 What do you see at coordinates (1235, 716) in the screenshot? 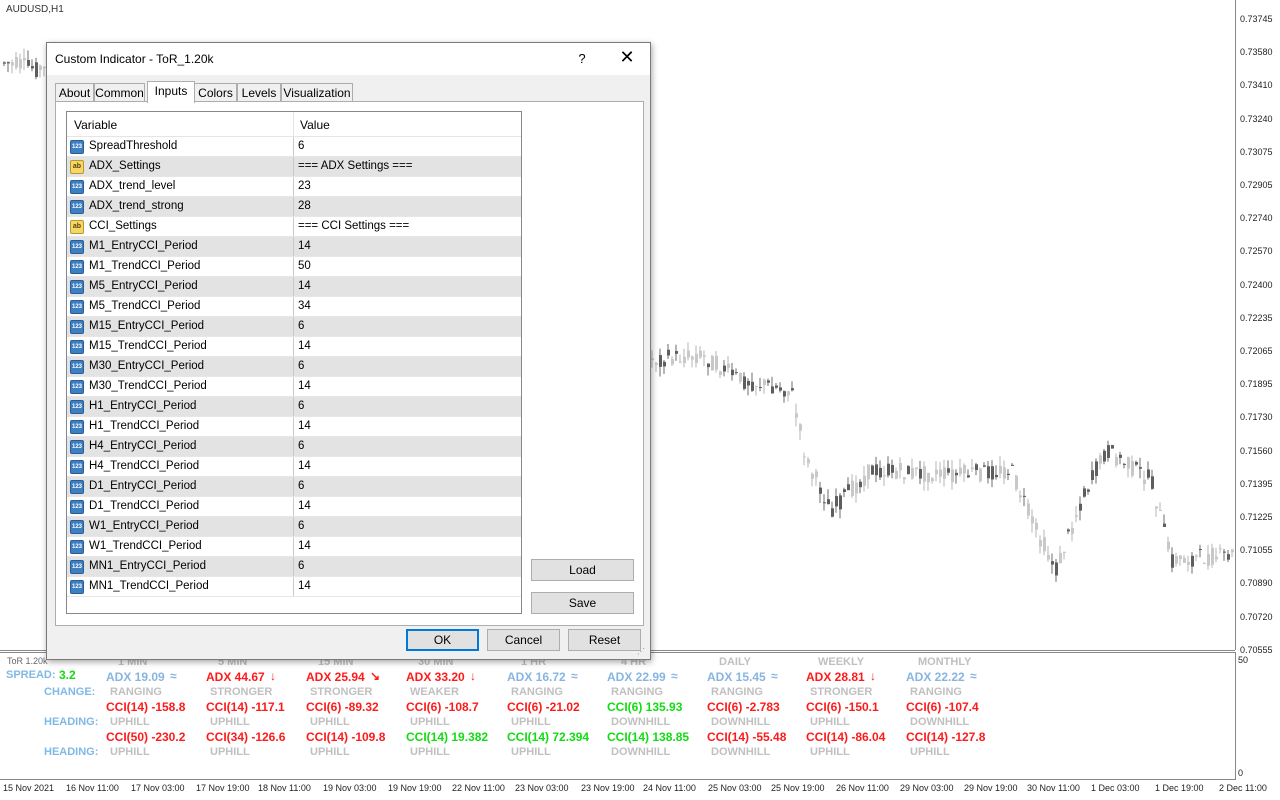
I see `sub-scale-line` at bounding box center [1235, 716].